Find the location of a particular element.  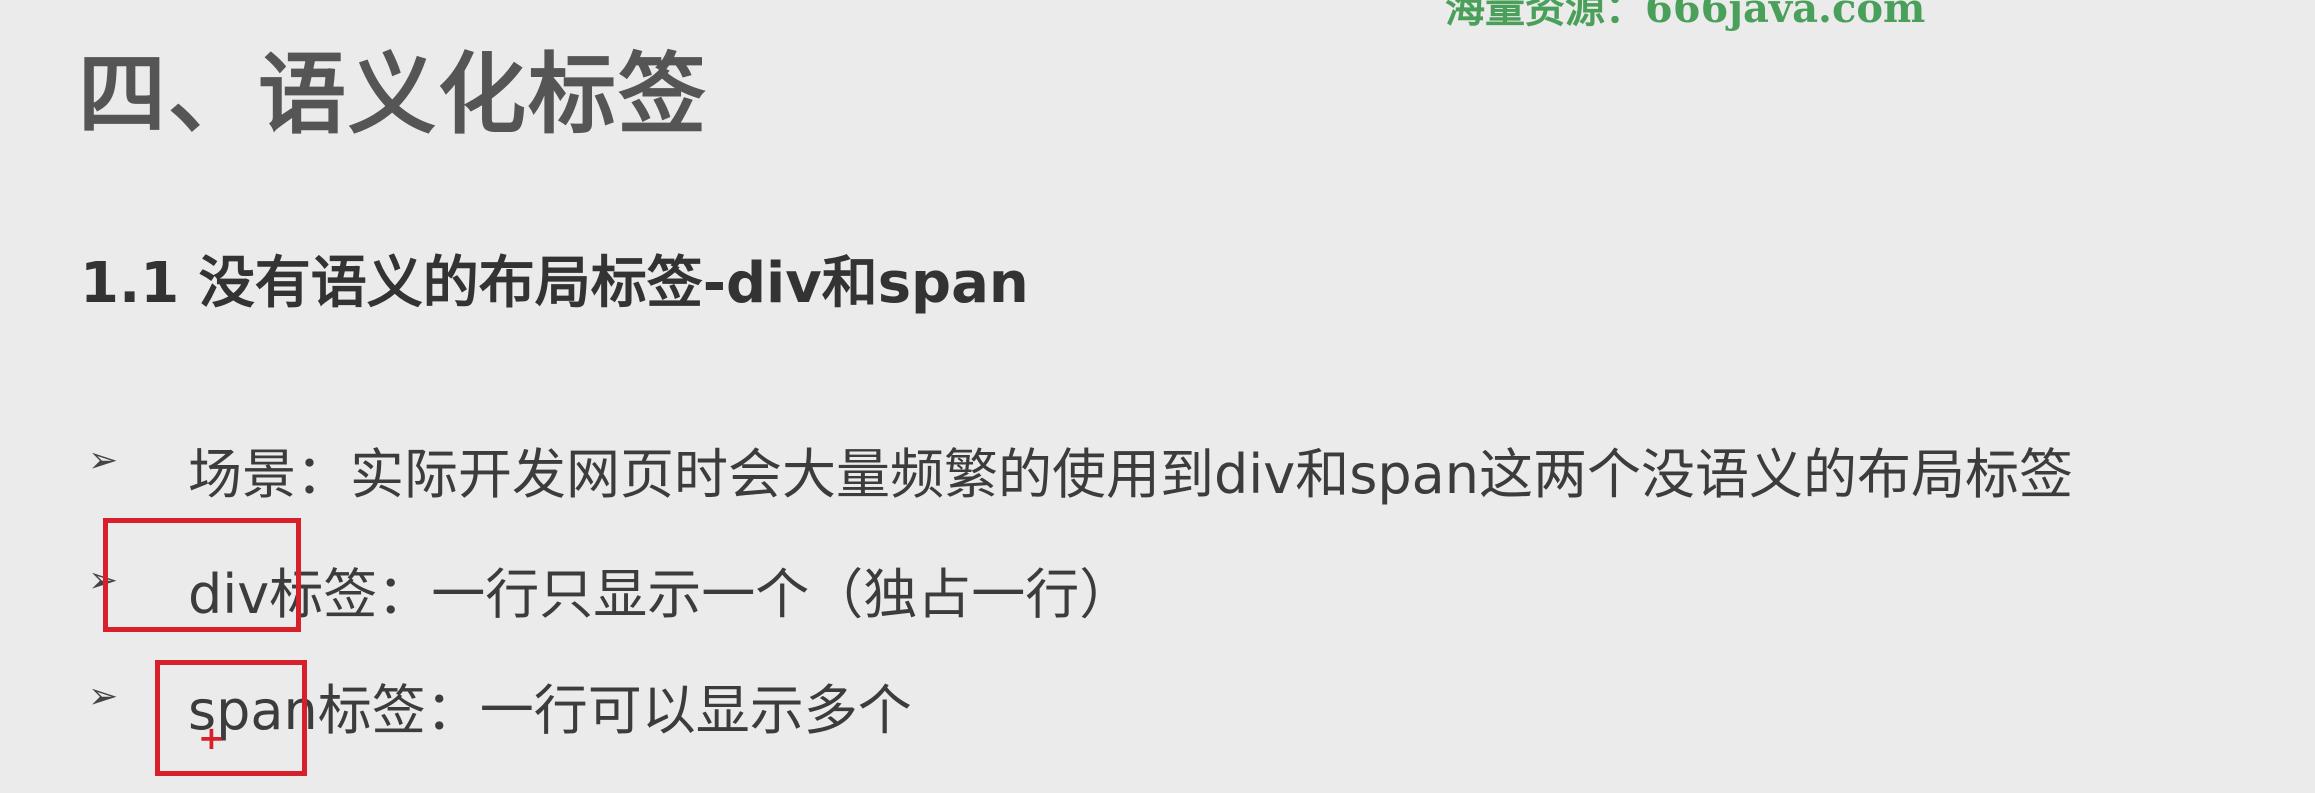

bullet-text-div: div标签：一行只显示一个（独占一行） is located at coordinates (661, 594).